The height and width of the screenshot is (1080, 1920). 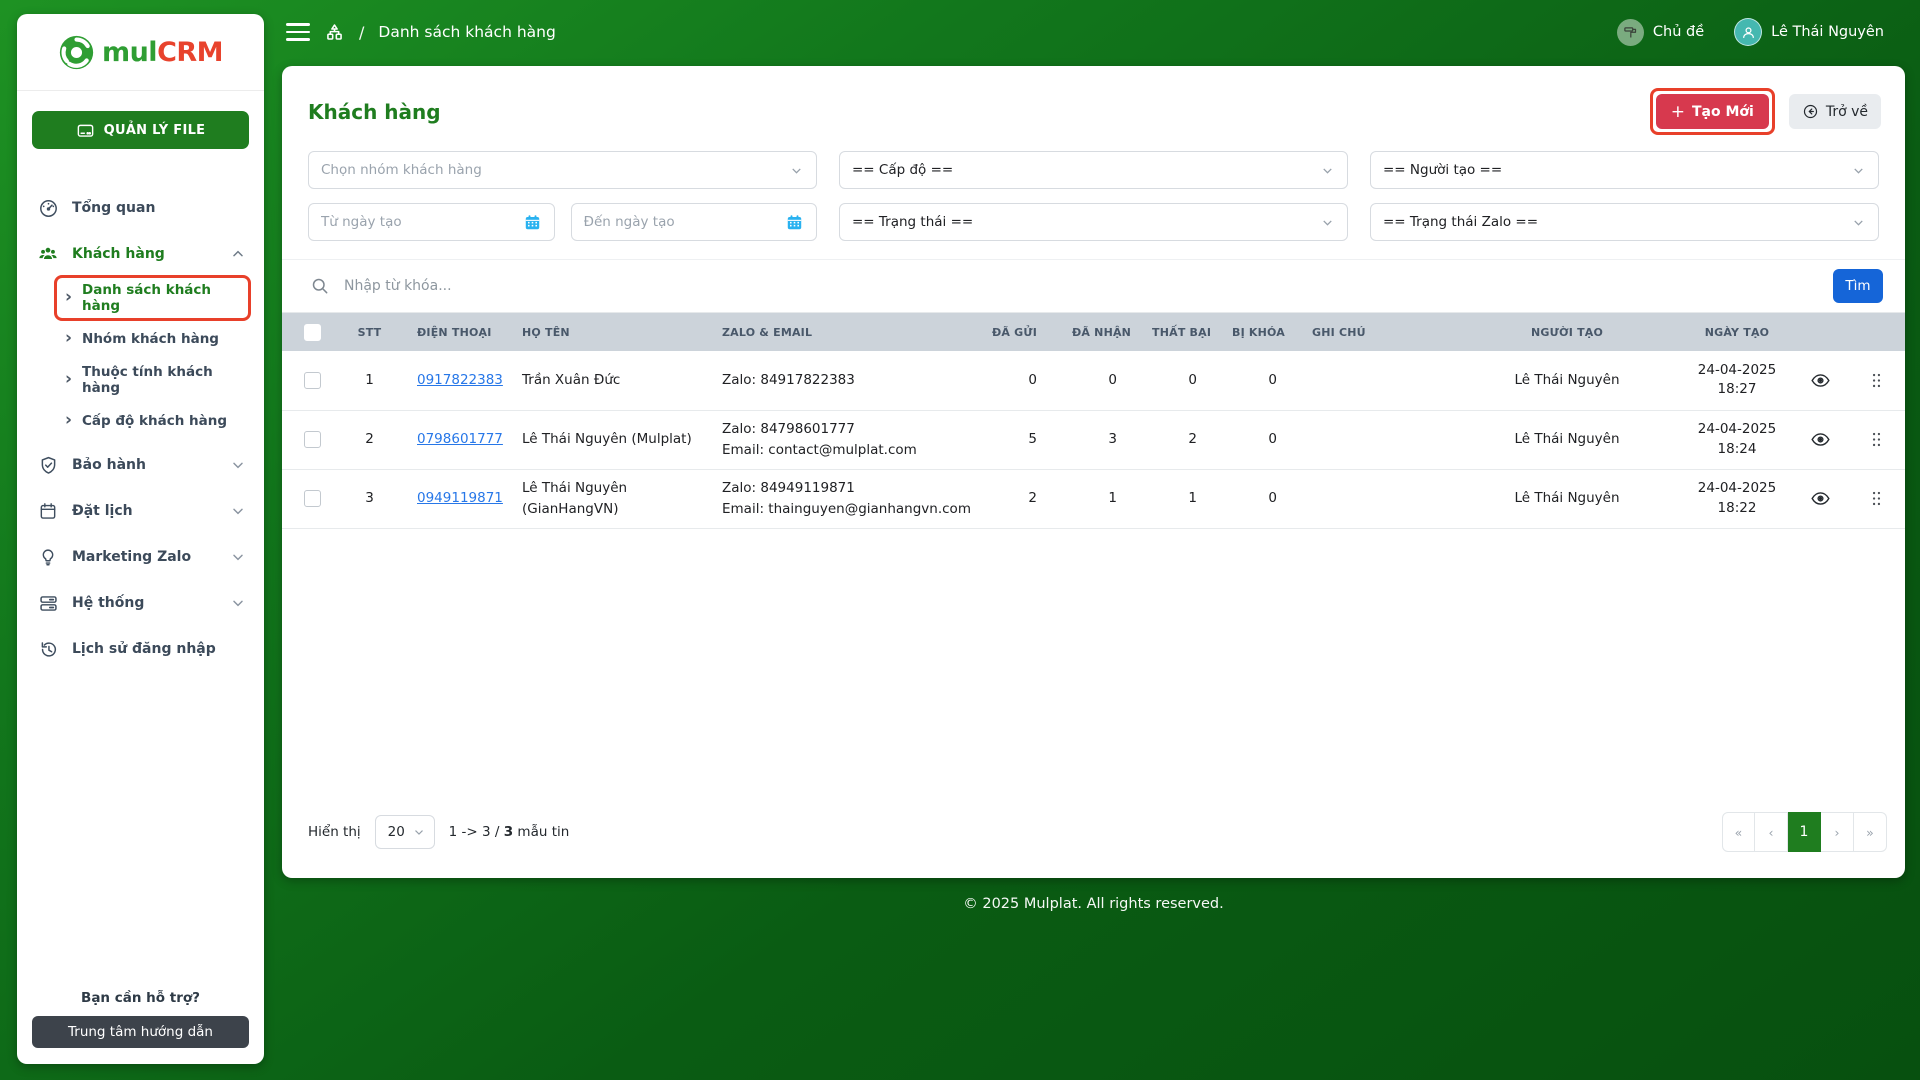 I want to click on sidebar-item-label: Đặt lịch, so click(x=102, y=511).